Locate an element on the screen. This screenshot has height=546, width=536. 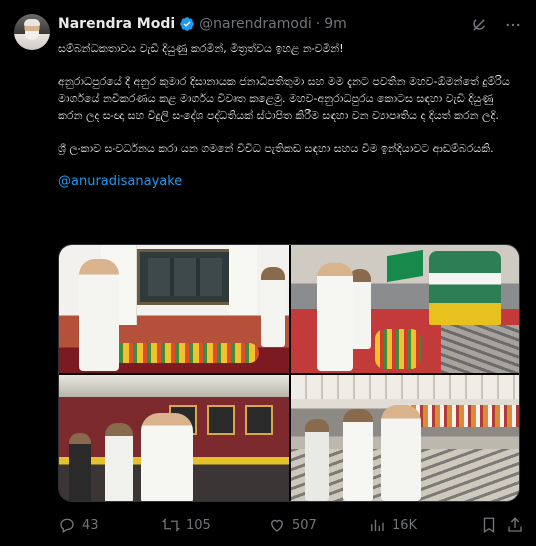
platform-roof is located at coordinates (174, 386).